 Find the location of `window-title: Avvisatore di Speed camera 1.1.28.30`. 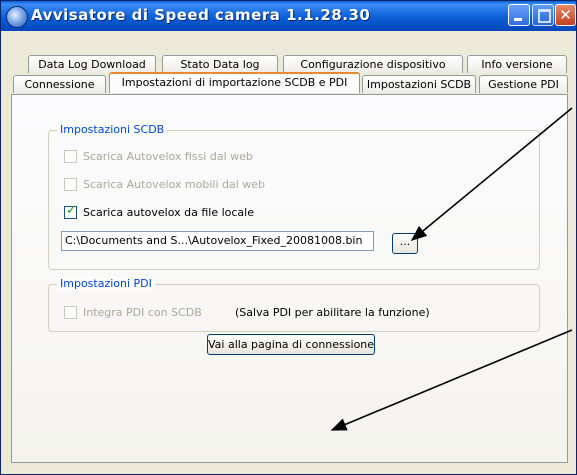

window-title: Avvisatore di Speed camera 1.1.28.30 is located at coordinates (201, 15).